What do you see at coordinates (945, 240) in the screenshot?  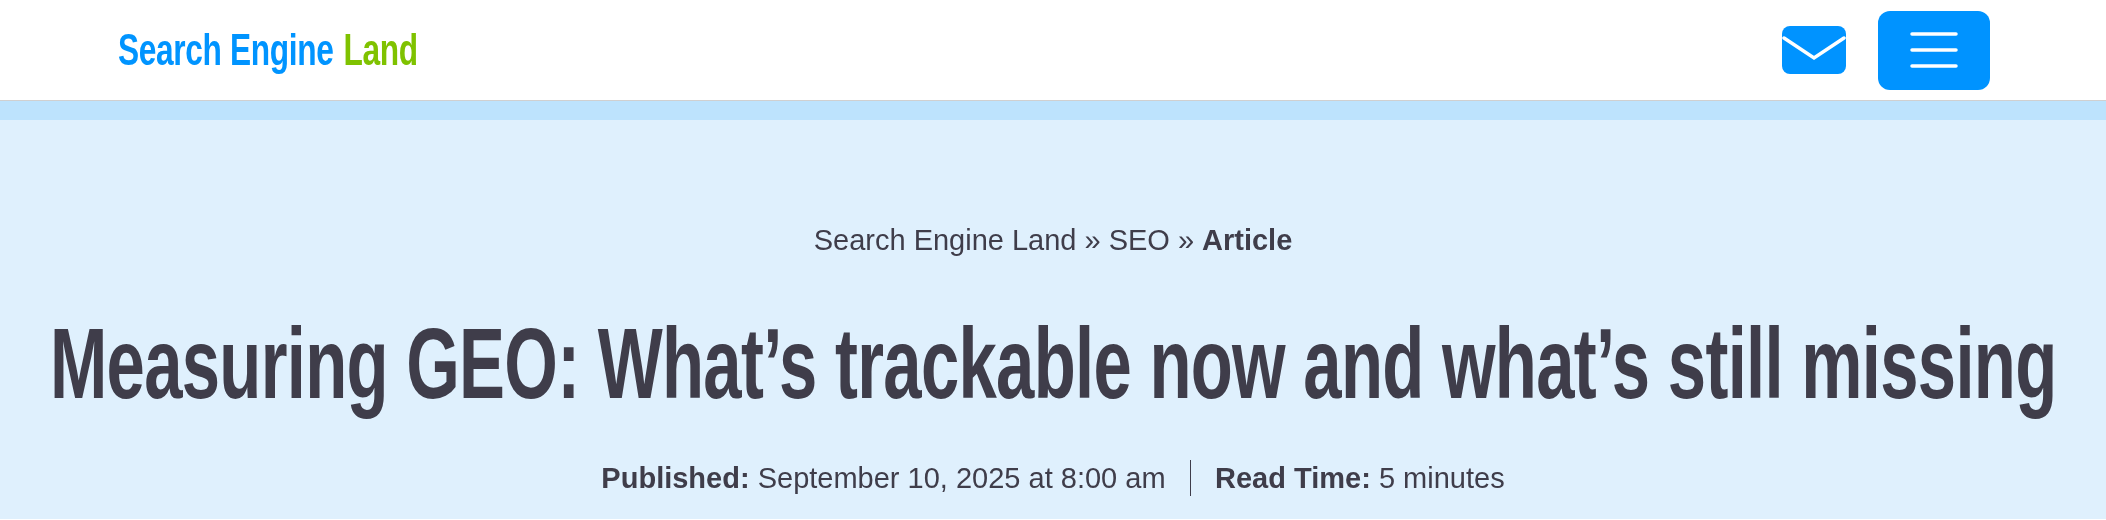 I see `breadcrumb-link: Search Engine Land` at bounding box center [945, 240].